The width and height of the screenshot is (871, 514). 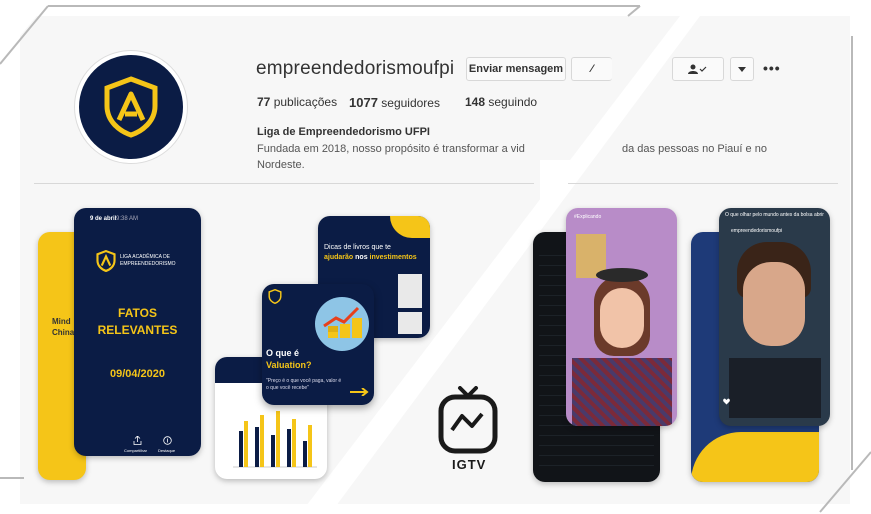 I want to click on profile-username: empreendedorismoufpi, so click(x=355, y=68).